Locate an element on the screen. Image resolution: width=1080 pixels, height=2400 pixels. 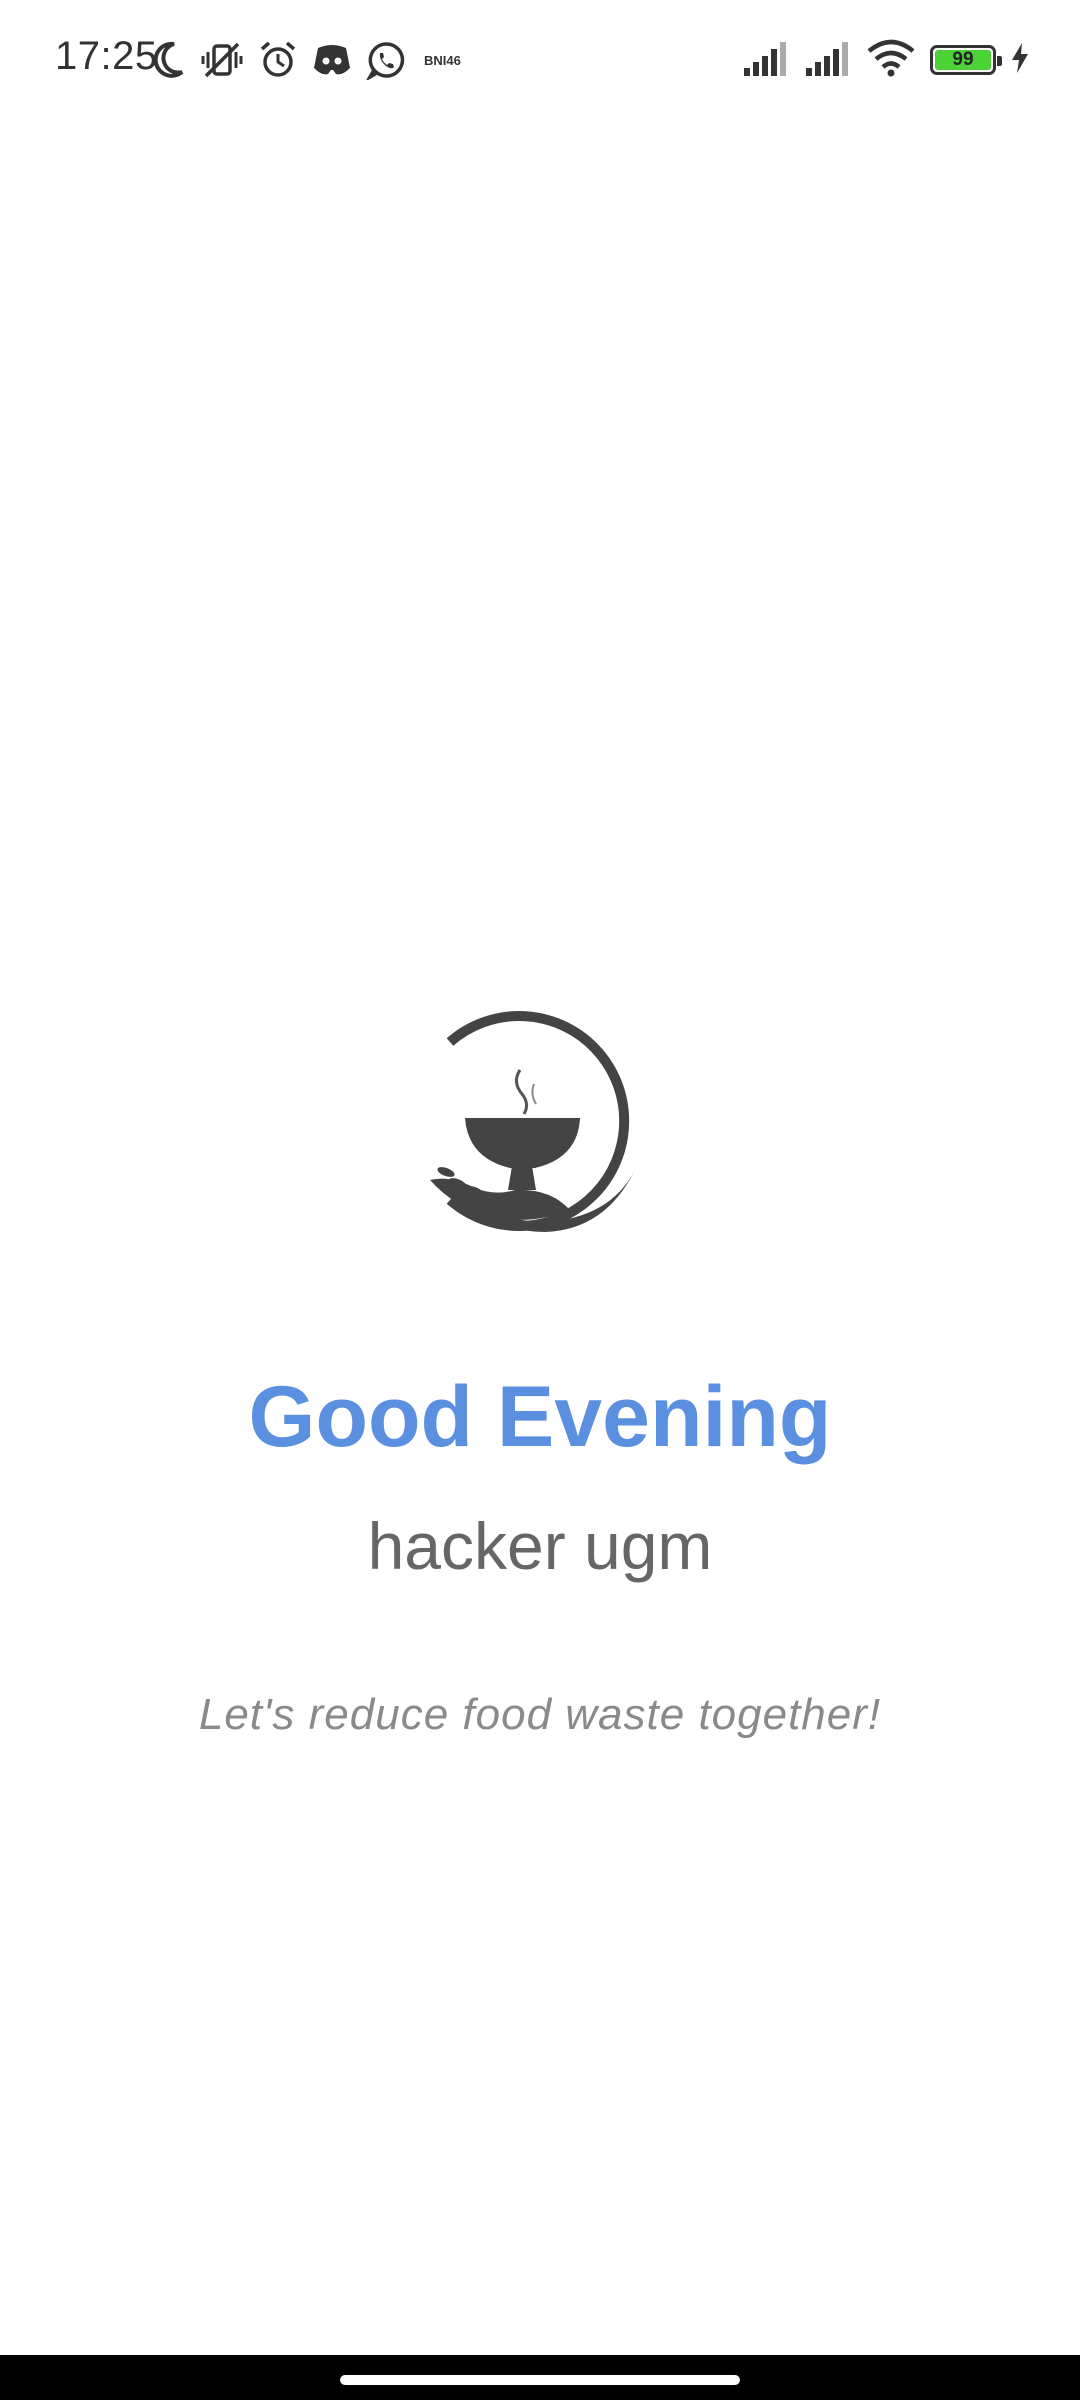
status-bar: 17:25 BNI46 99 is located at coordinates (540, 60).